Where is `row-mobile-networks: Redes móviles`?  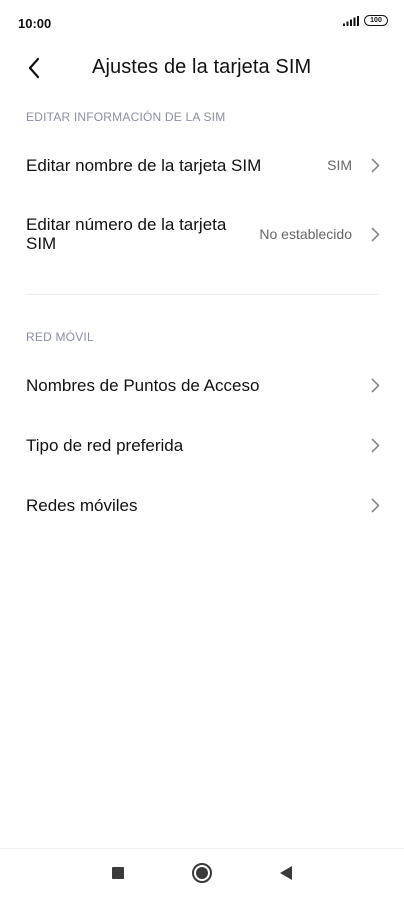 row-mobile-networks: Redes móviles is located at coordinates (202, 505).